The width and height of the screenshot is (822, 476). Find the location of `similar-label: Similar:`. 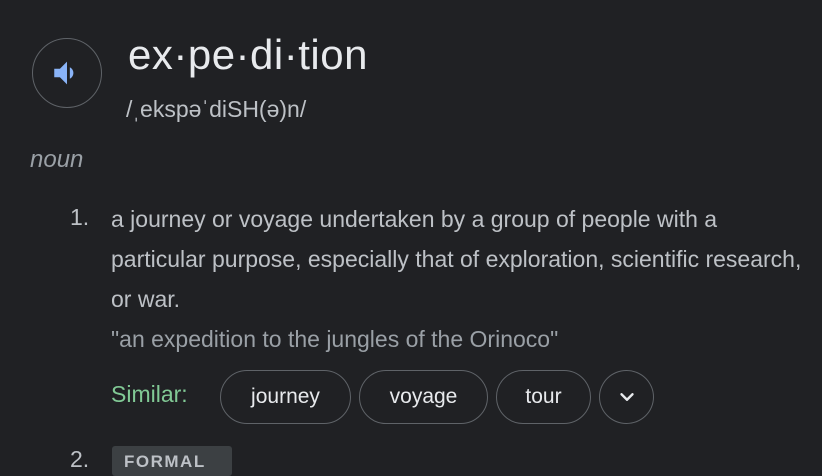

similar-label: Similar: is located at coordinates (149, 394).